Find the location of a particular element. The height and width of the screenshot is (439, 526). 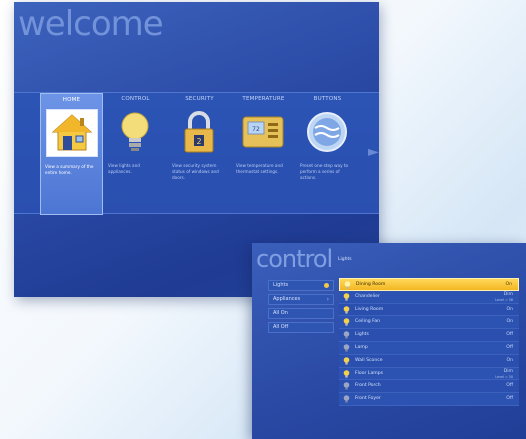

menu-item-appliances: Appliances › is located at coordinates (301, 299).